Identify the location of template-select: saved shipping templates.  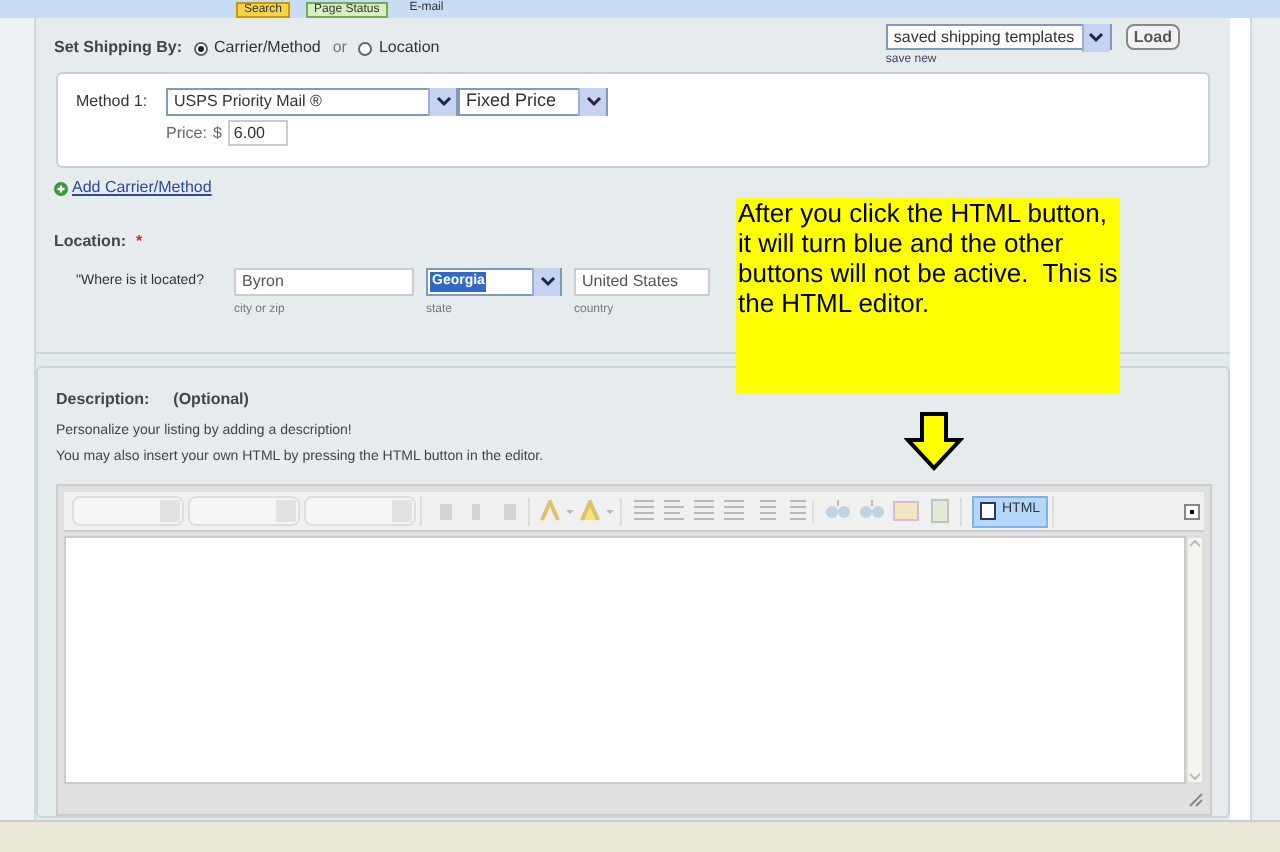
(998, 37).